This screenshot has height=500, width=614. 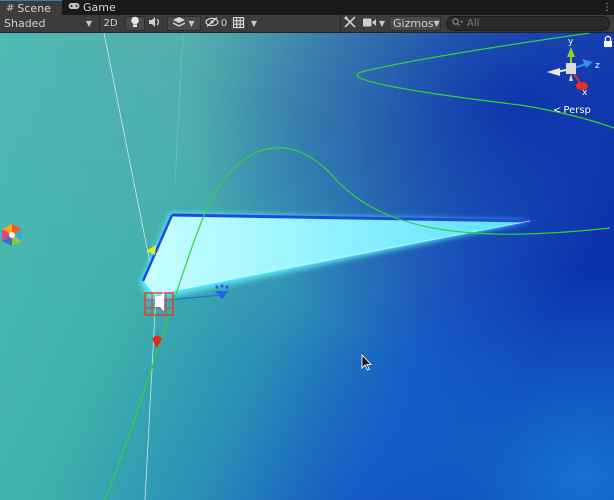 I want to click on lightbulb-icon, so click(x=135, y=23).